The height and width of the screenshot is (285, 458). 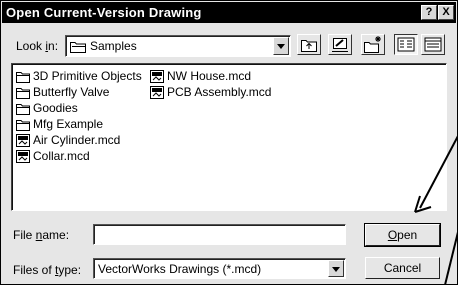 I want to click on item-name: 3D Primitive Objects, so click(x=87, y=76).